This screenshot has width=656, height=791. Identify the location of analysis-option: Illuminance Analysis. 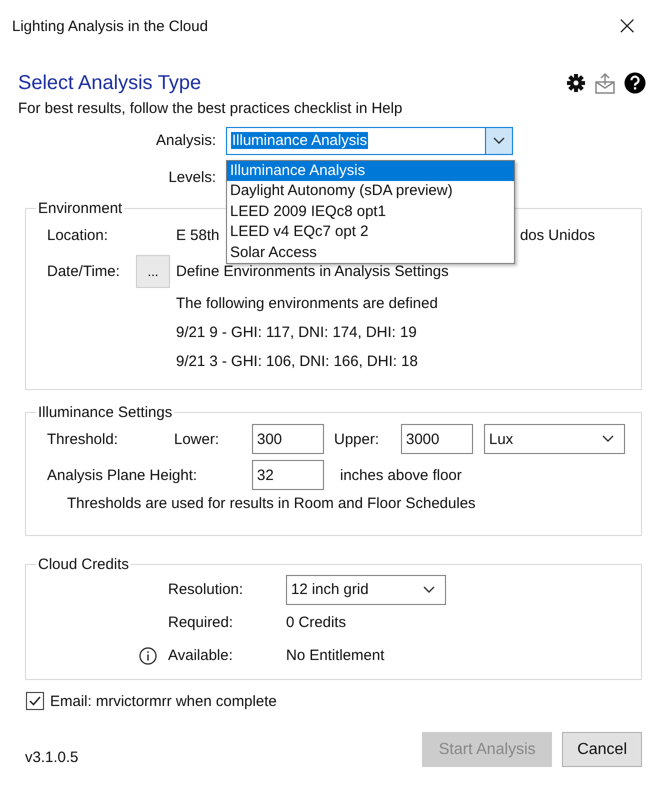
(370, 170).